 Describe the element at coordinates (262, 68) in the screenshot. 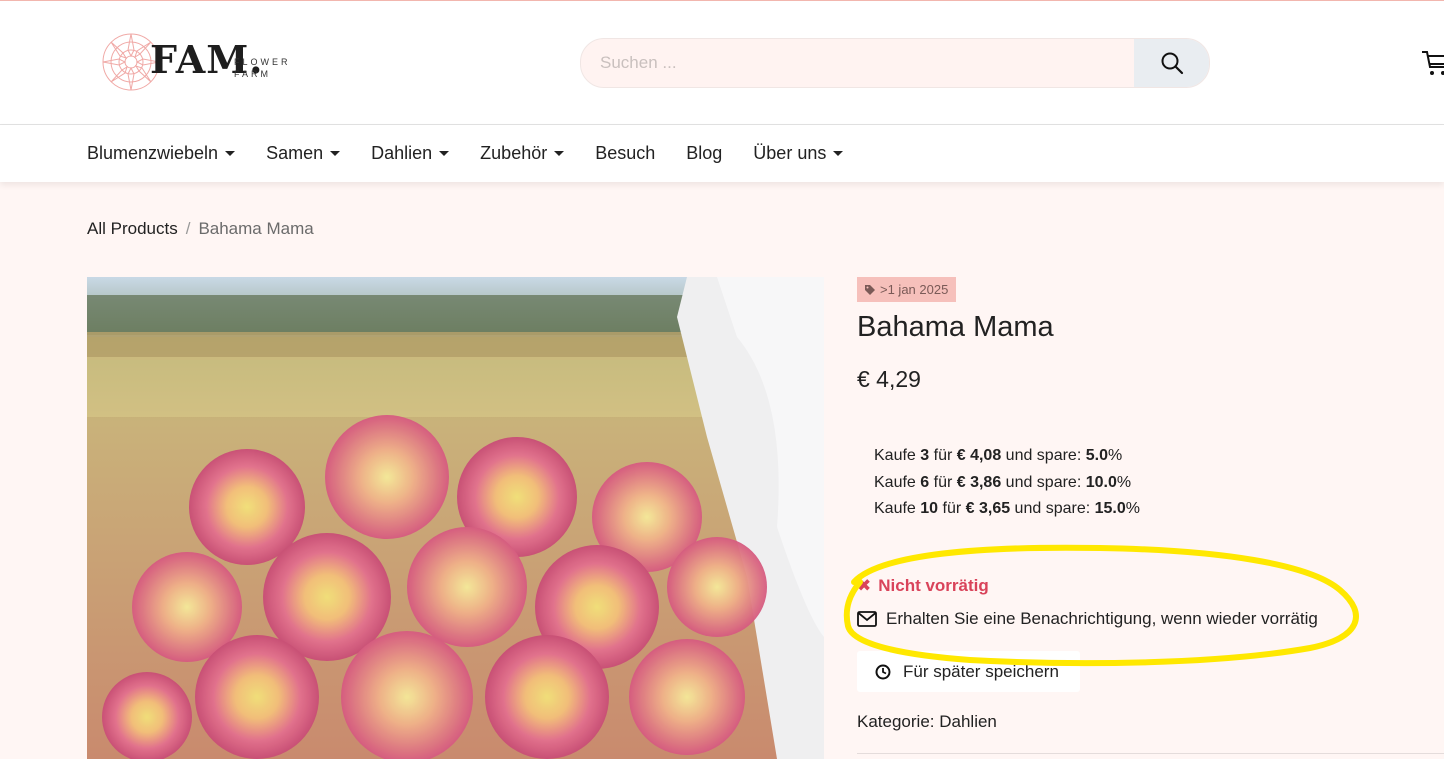

I see `logo-subtitle: FLOWER FARM` at that location.